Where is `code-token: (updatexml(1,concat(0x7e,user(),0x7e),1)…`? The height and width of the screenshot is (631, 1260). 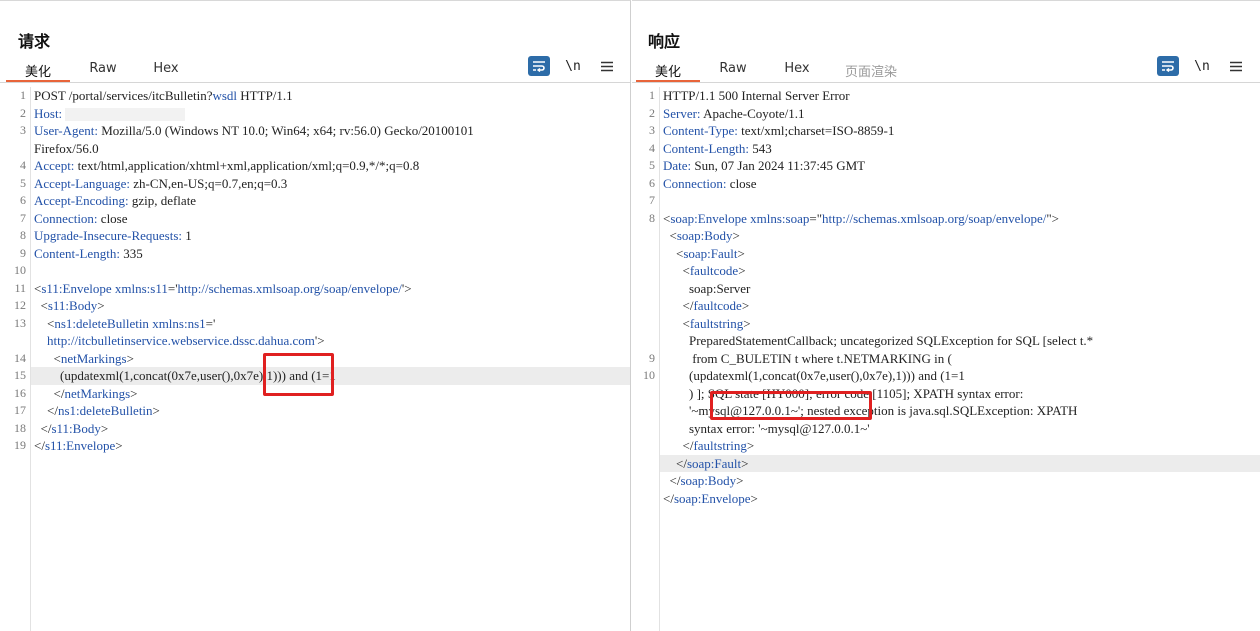
code-token: (updatexml(1,concat(0x7e,user(),0x7e),1)… is located at coordinates (814, 375).